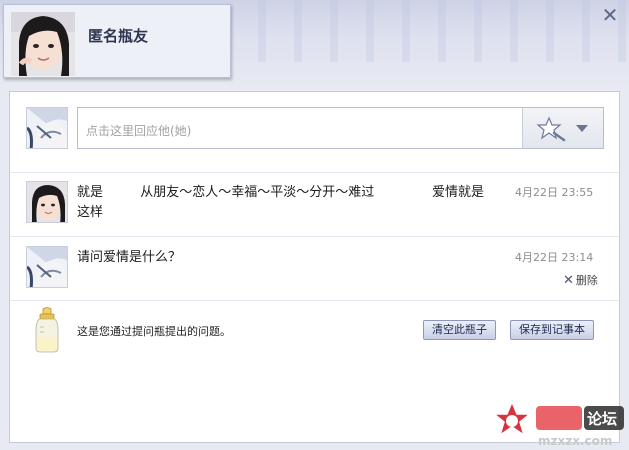  I want to click on magic-wand-icon, so click(562, 129).